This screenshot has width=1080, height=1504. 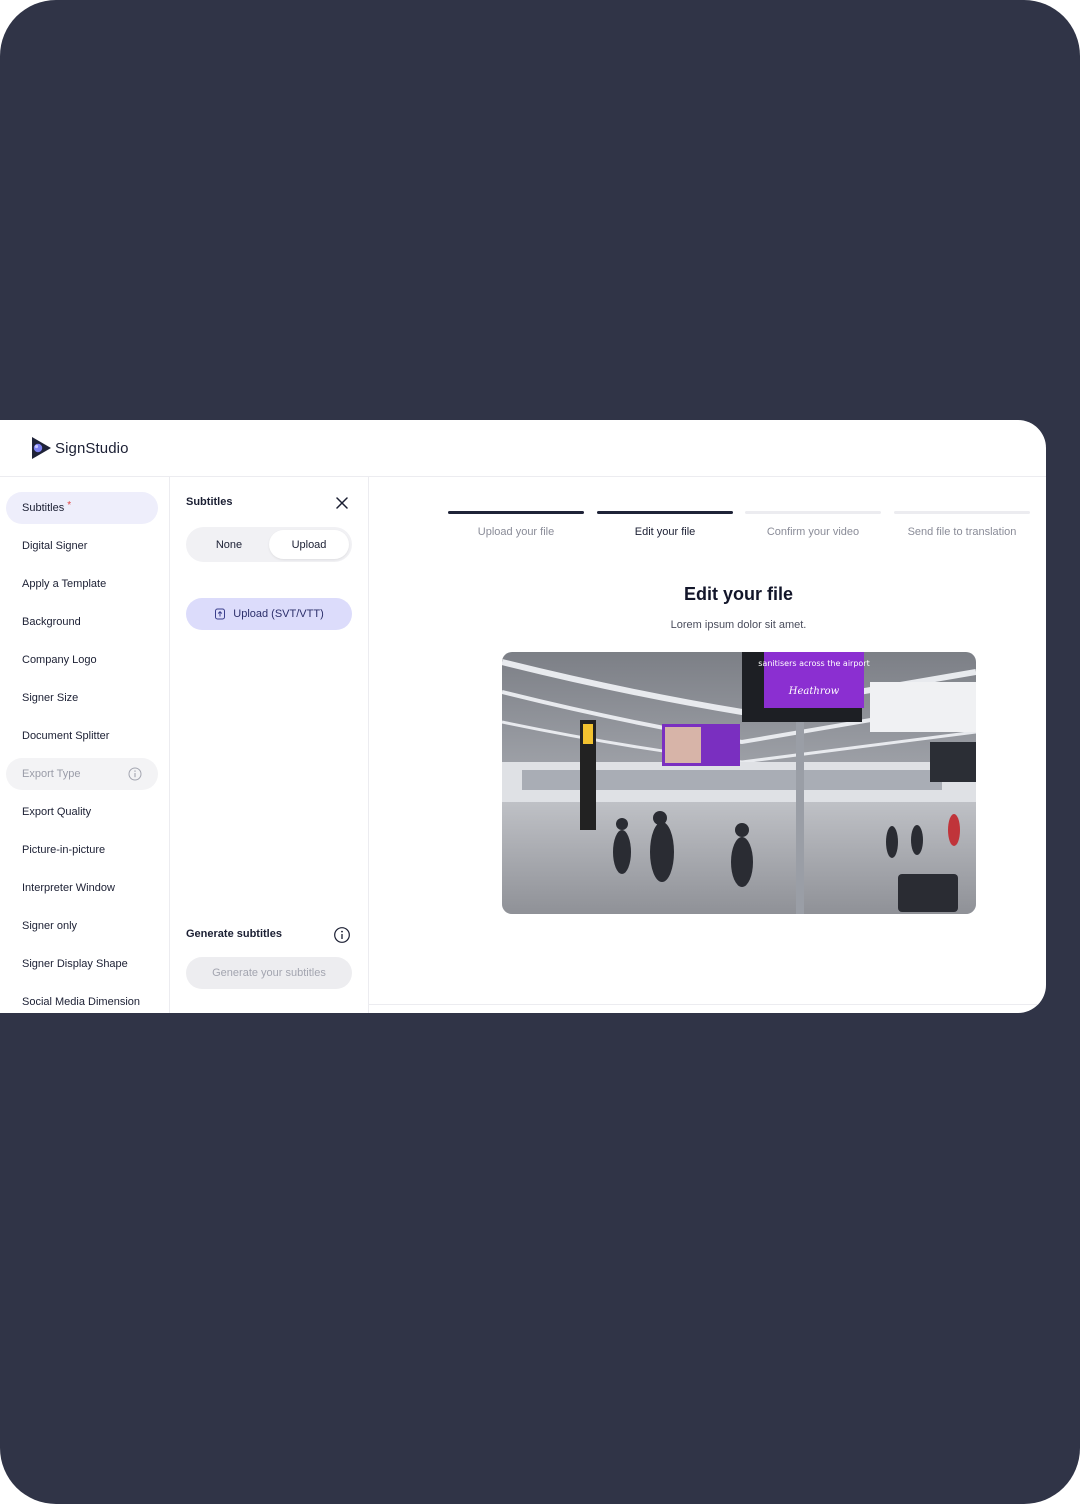 What do you see at coordinates (516, 532) in the screenshot?
I see `step-label: Upload your file` at bounding box center [516, 532].